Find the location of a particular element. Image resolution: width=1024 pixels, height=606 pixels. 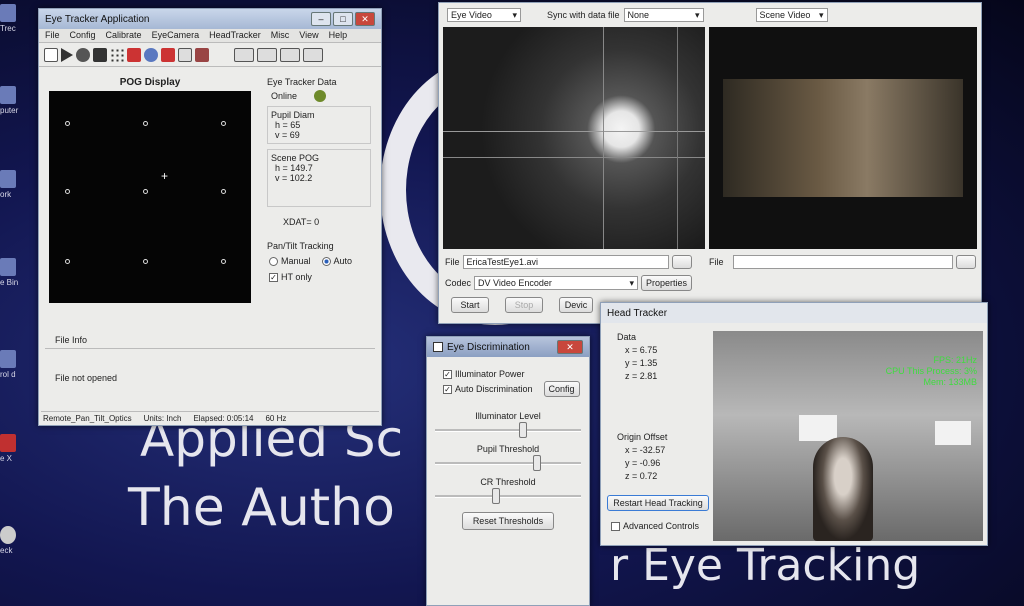

menu-config: Config is located at coordinates (83, 35).